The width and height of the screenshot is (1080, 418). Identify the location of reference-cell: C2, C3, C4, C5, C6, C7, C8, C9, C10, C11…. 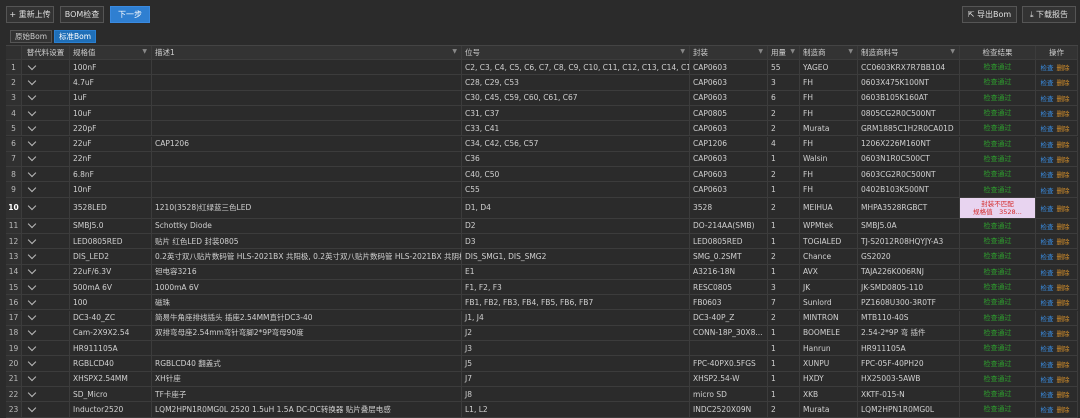
(576, 67).